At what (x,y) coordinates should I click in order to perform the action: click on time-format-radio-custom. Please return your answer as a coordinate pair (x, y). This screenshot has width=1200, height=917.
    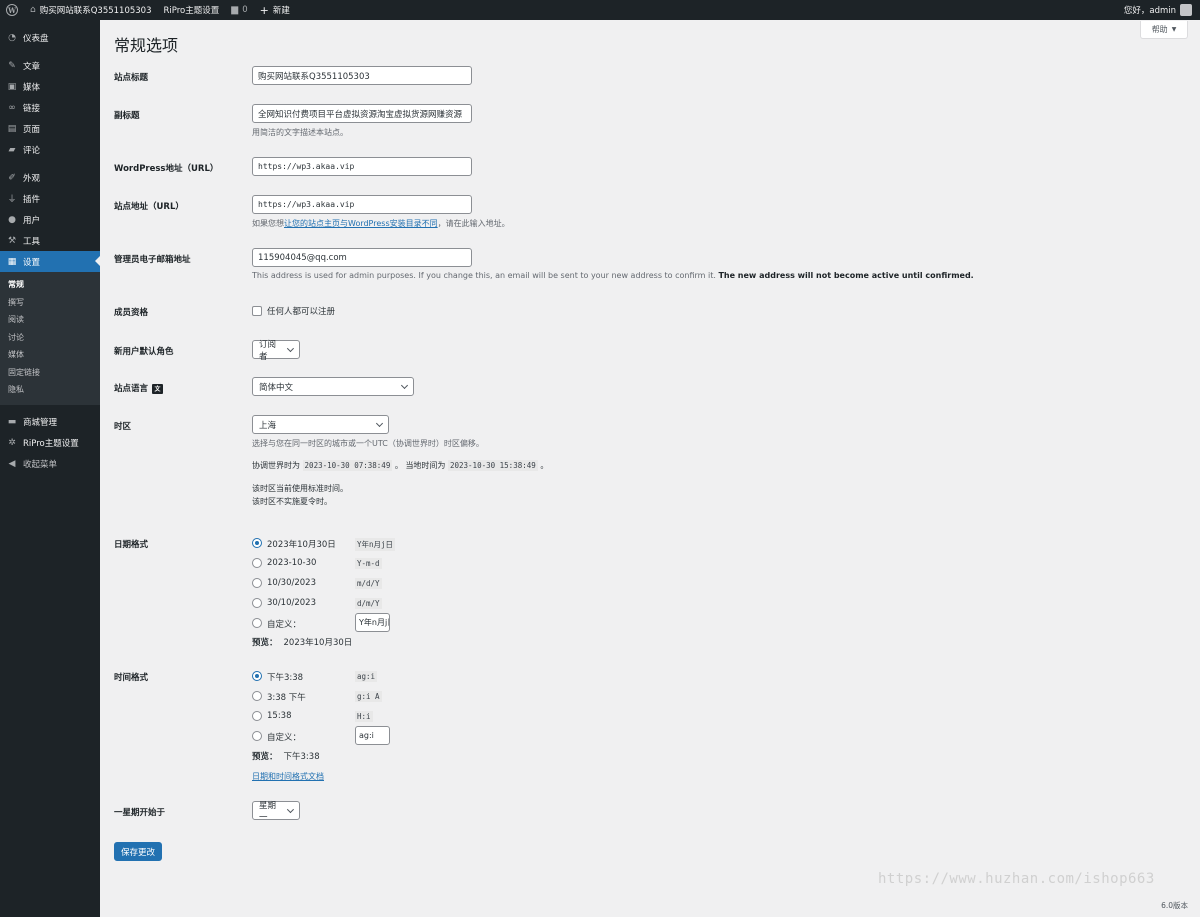
    Looking at the image, I should click on (257, 736).